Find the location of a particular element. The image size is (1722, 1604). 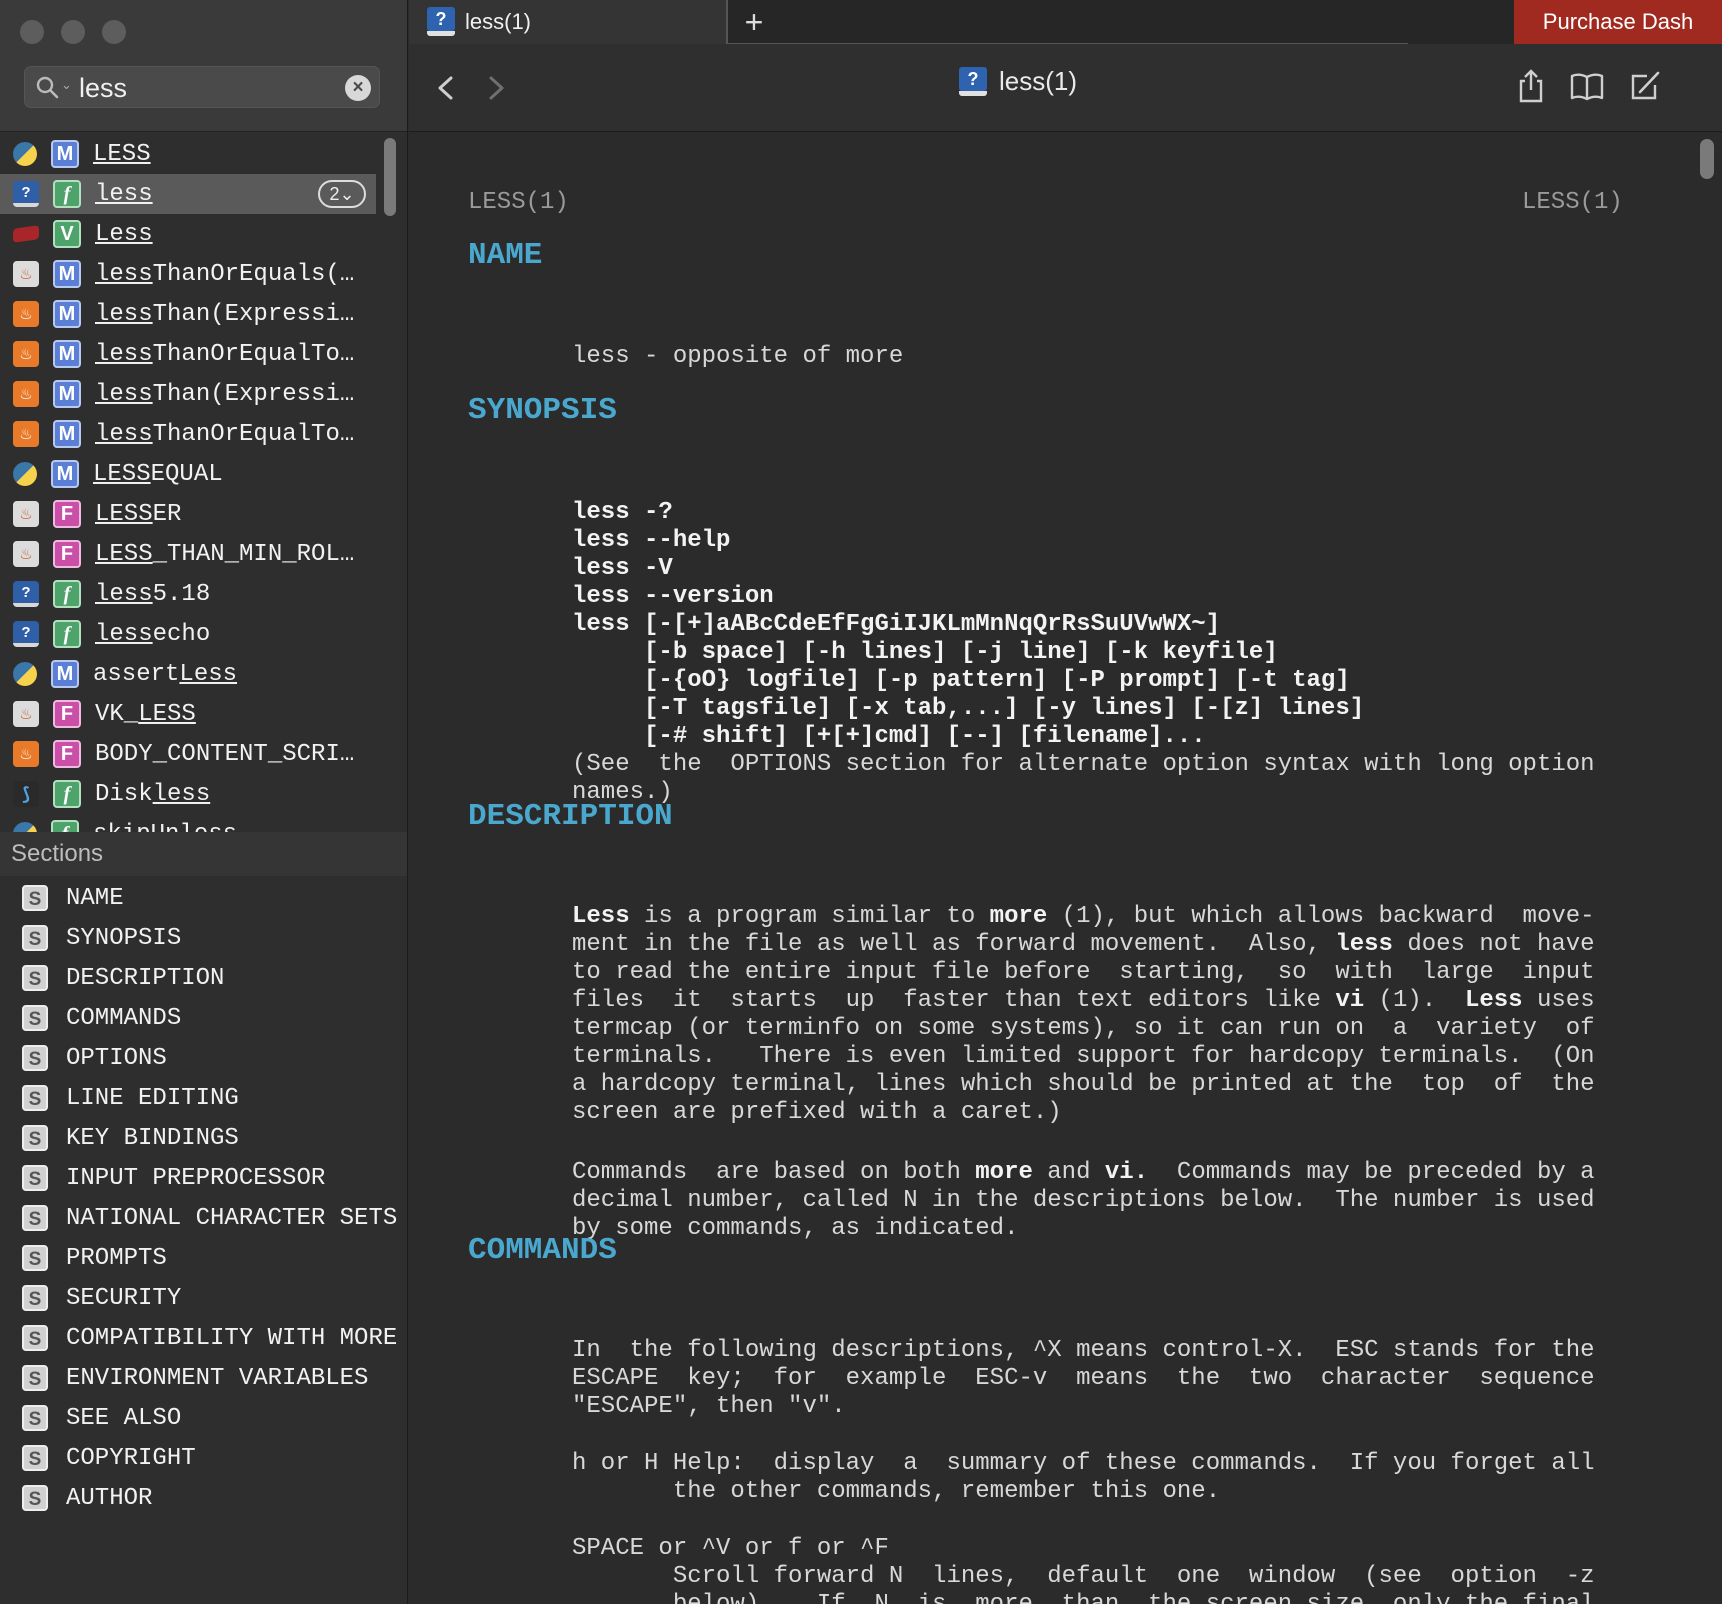

zoom-window-button is located at coordinates (114, 32).